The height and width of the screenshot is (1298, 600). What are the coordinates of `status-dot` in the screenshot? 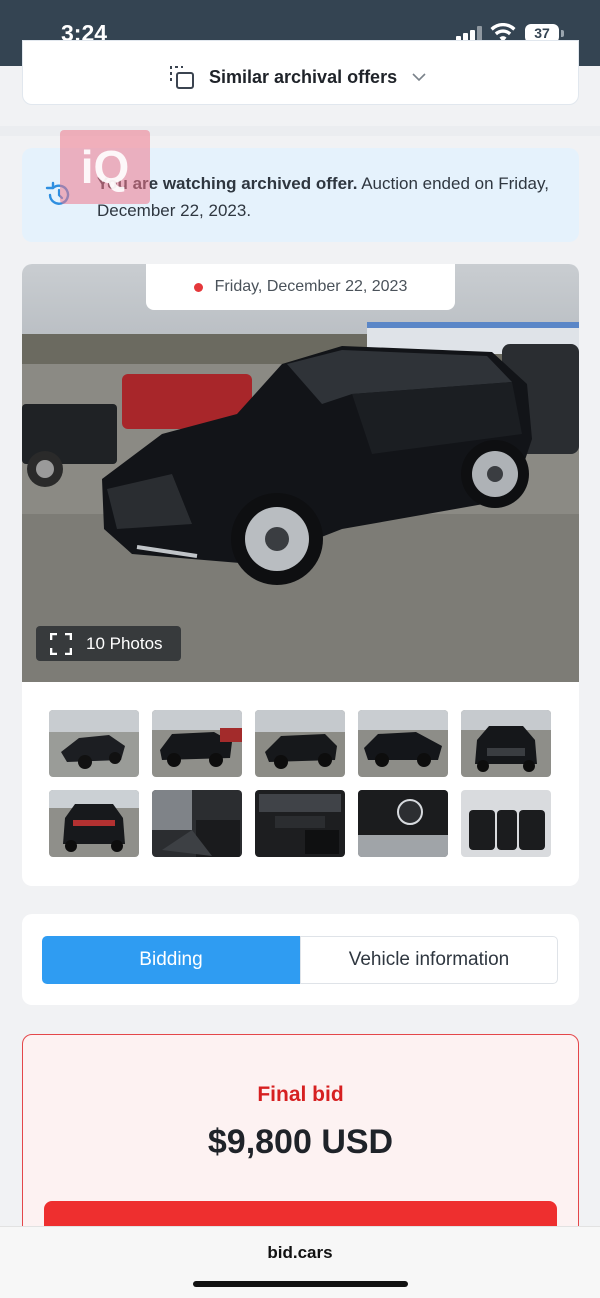 It's located at (198, 287).